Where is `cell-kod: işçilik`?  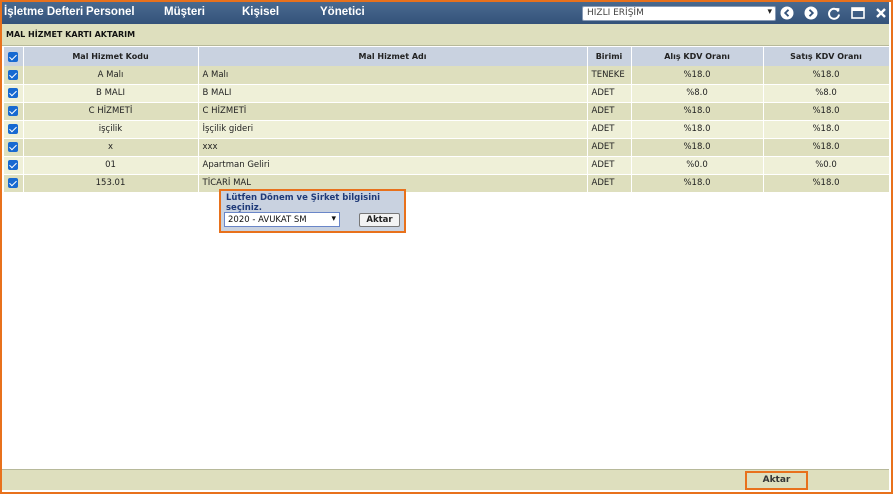
cell-kod: işçilik is located at coordinates (111, 129).